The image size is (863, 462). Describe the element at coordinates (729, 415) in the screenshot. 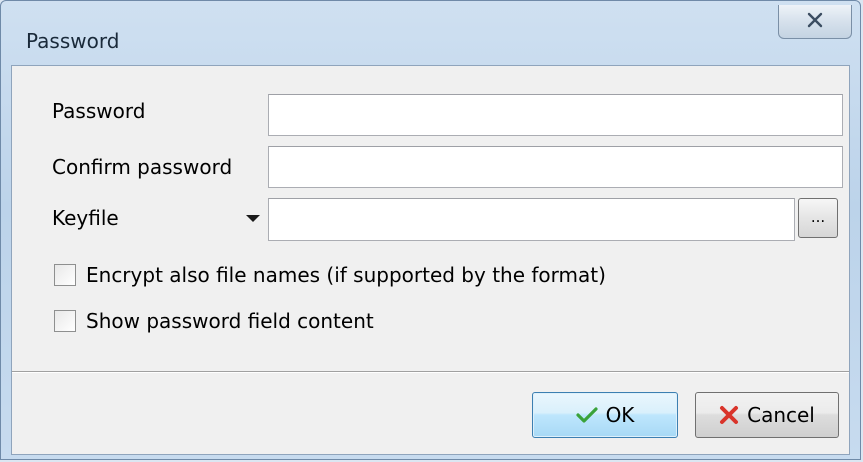

I see `x-icon` at that location.